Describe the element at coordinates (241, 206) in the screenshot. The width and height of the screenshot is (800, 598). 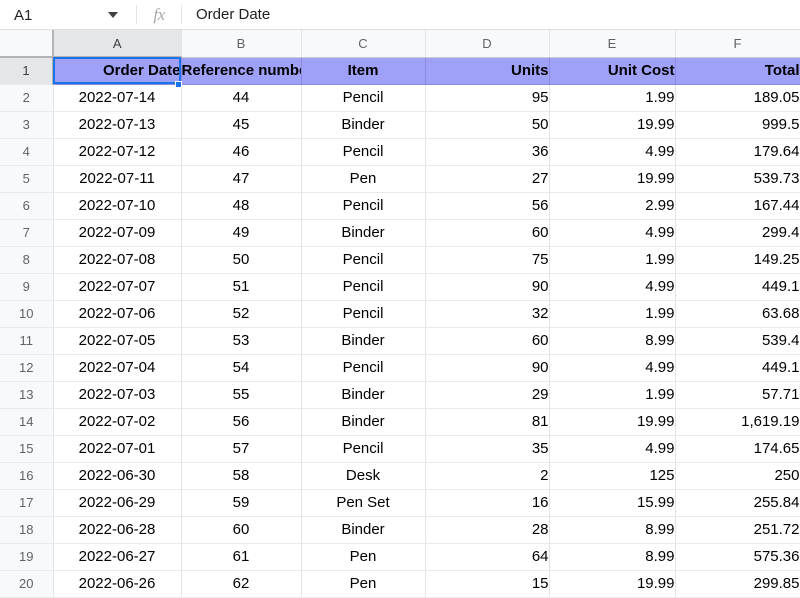
I see `cell-b6: 48` at that location.